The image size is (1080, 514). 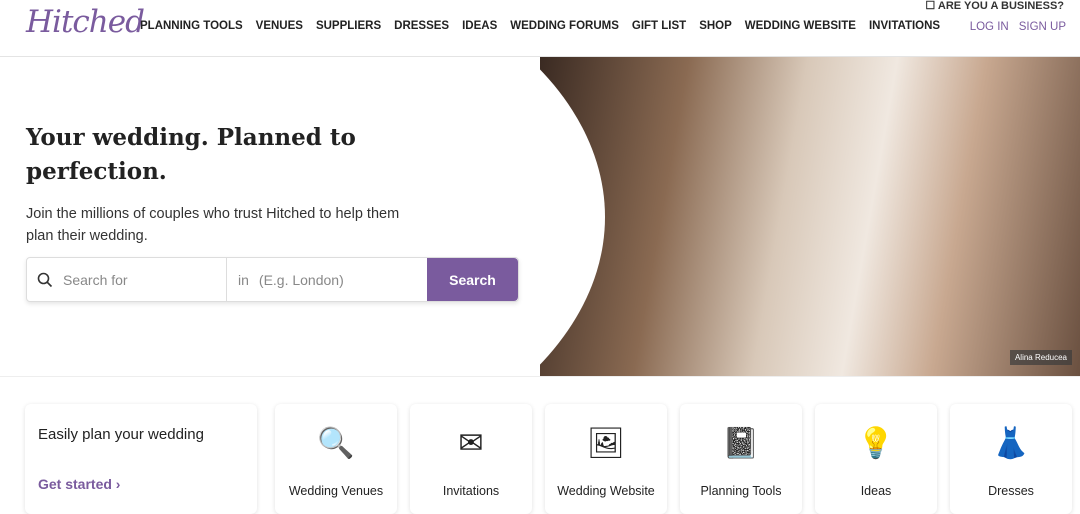 I want to click on nav-gift-list: GIFT LIST, so click(x=659, y=26).